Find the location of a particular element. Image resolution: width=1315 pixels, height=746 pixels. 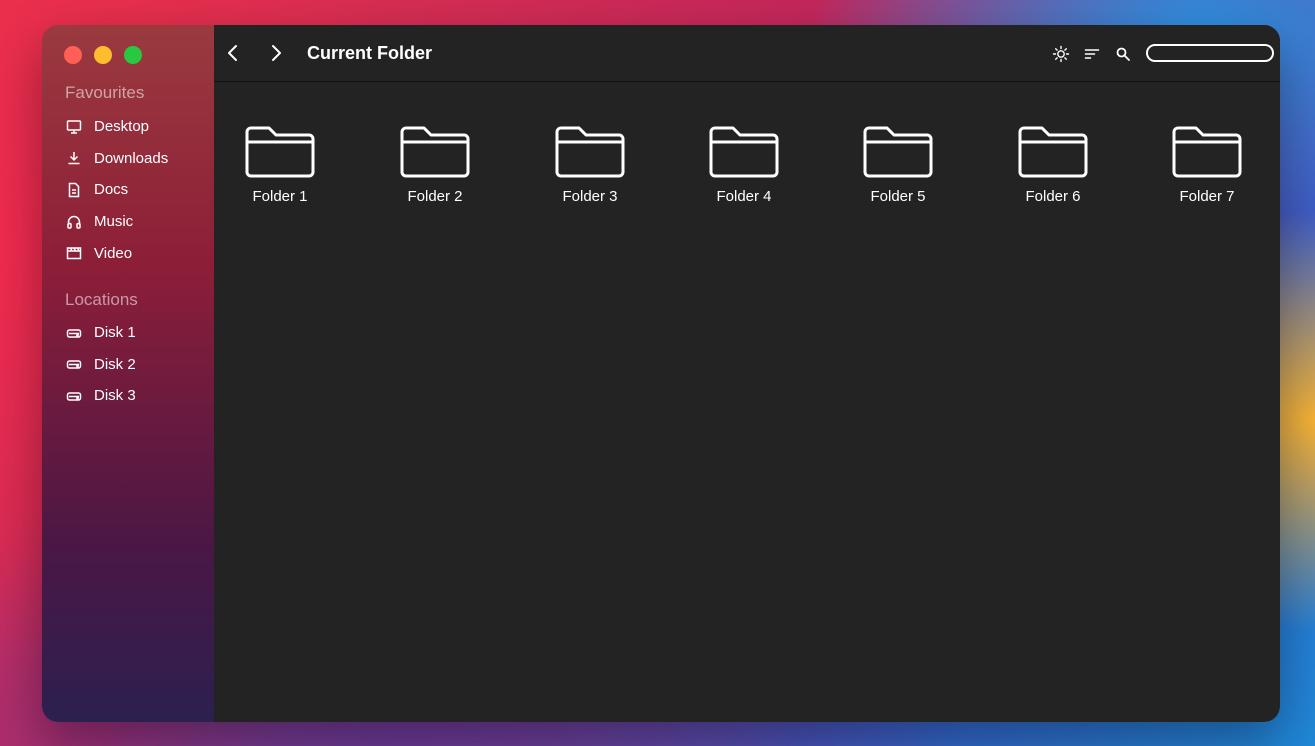

clapperboard-icon is located at coordinates (74, 253).